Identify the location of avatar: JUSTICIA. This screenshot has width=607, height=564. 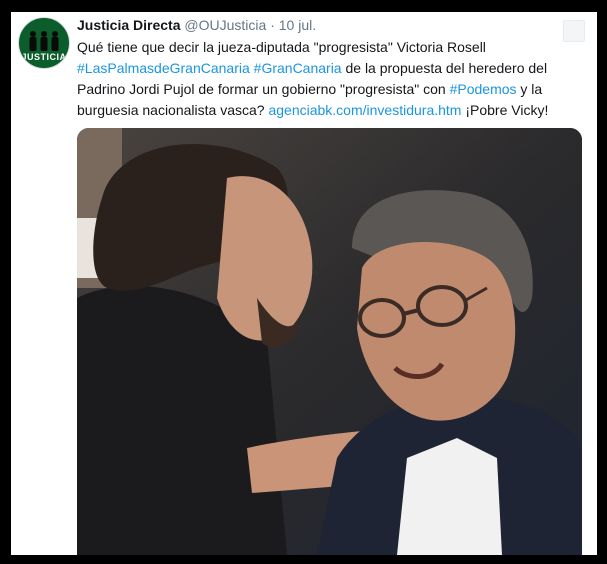
(44, 43).